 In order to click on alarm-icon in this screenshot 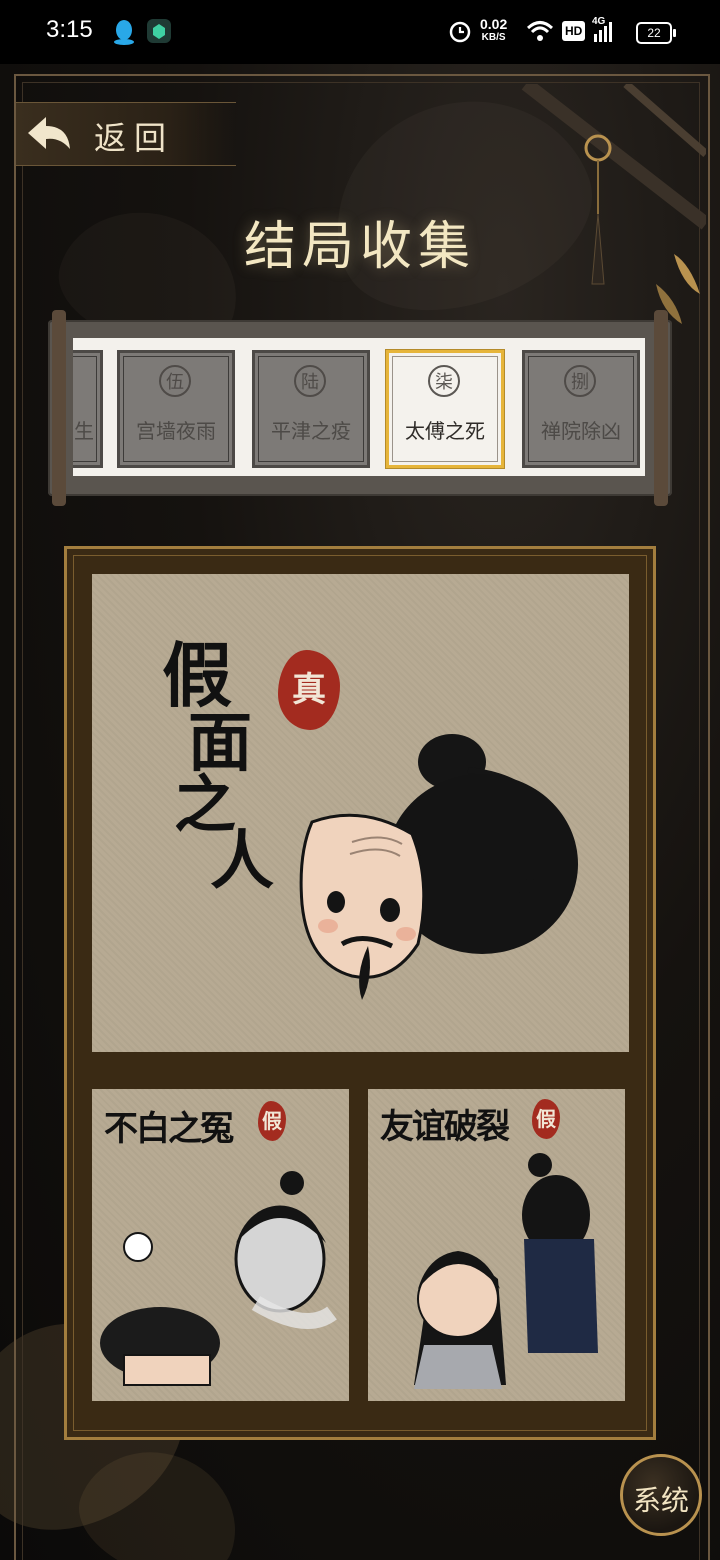, I will do `click(460, 33)`.